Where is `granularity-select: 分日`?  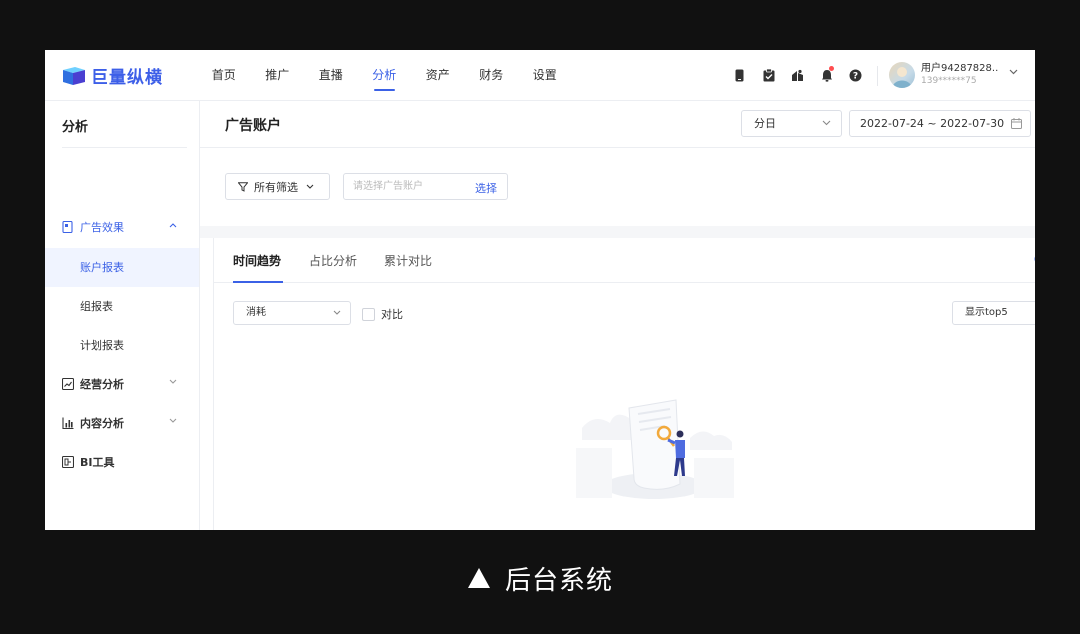 granularity-select: 分日 is located at coordinates (791, 123).